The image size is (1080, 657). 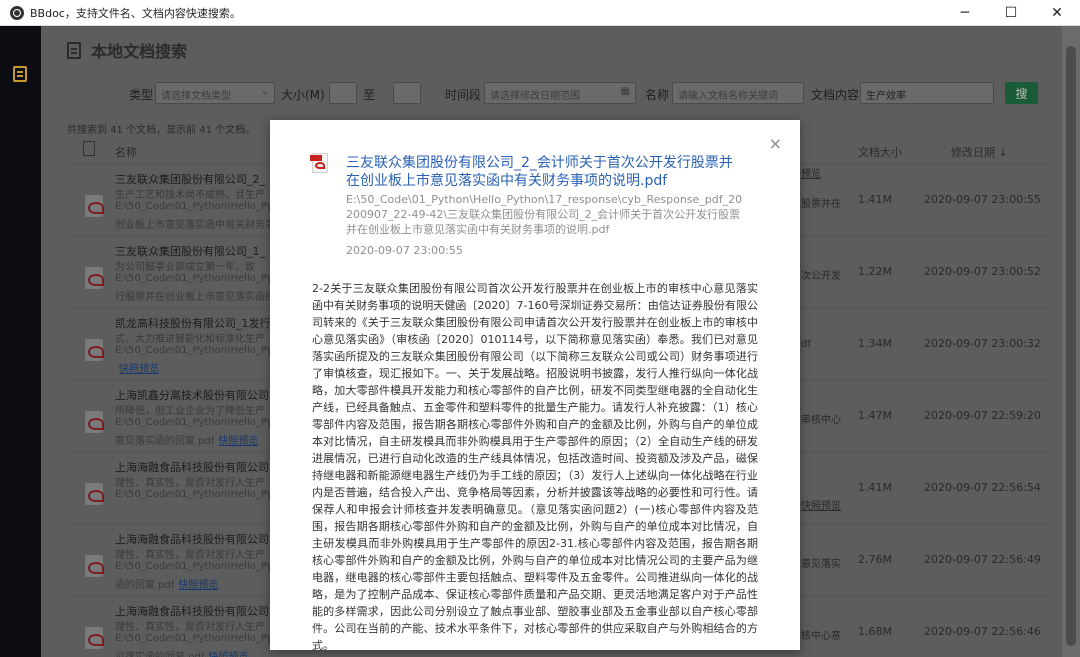 What do you see at coordinates (821, 564) in the screenshot?
I see `row-snippet-tail: 意见落实` at bounding box center [821, 564].